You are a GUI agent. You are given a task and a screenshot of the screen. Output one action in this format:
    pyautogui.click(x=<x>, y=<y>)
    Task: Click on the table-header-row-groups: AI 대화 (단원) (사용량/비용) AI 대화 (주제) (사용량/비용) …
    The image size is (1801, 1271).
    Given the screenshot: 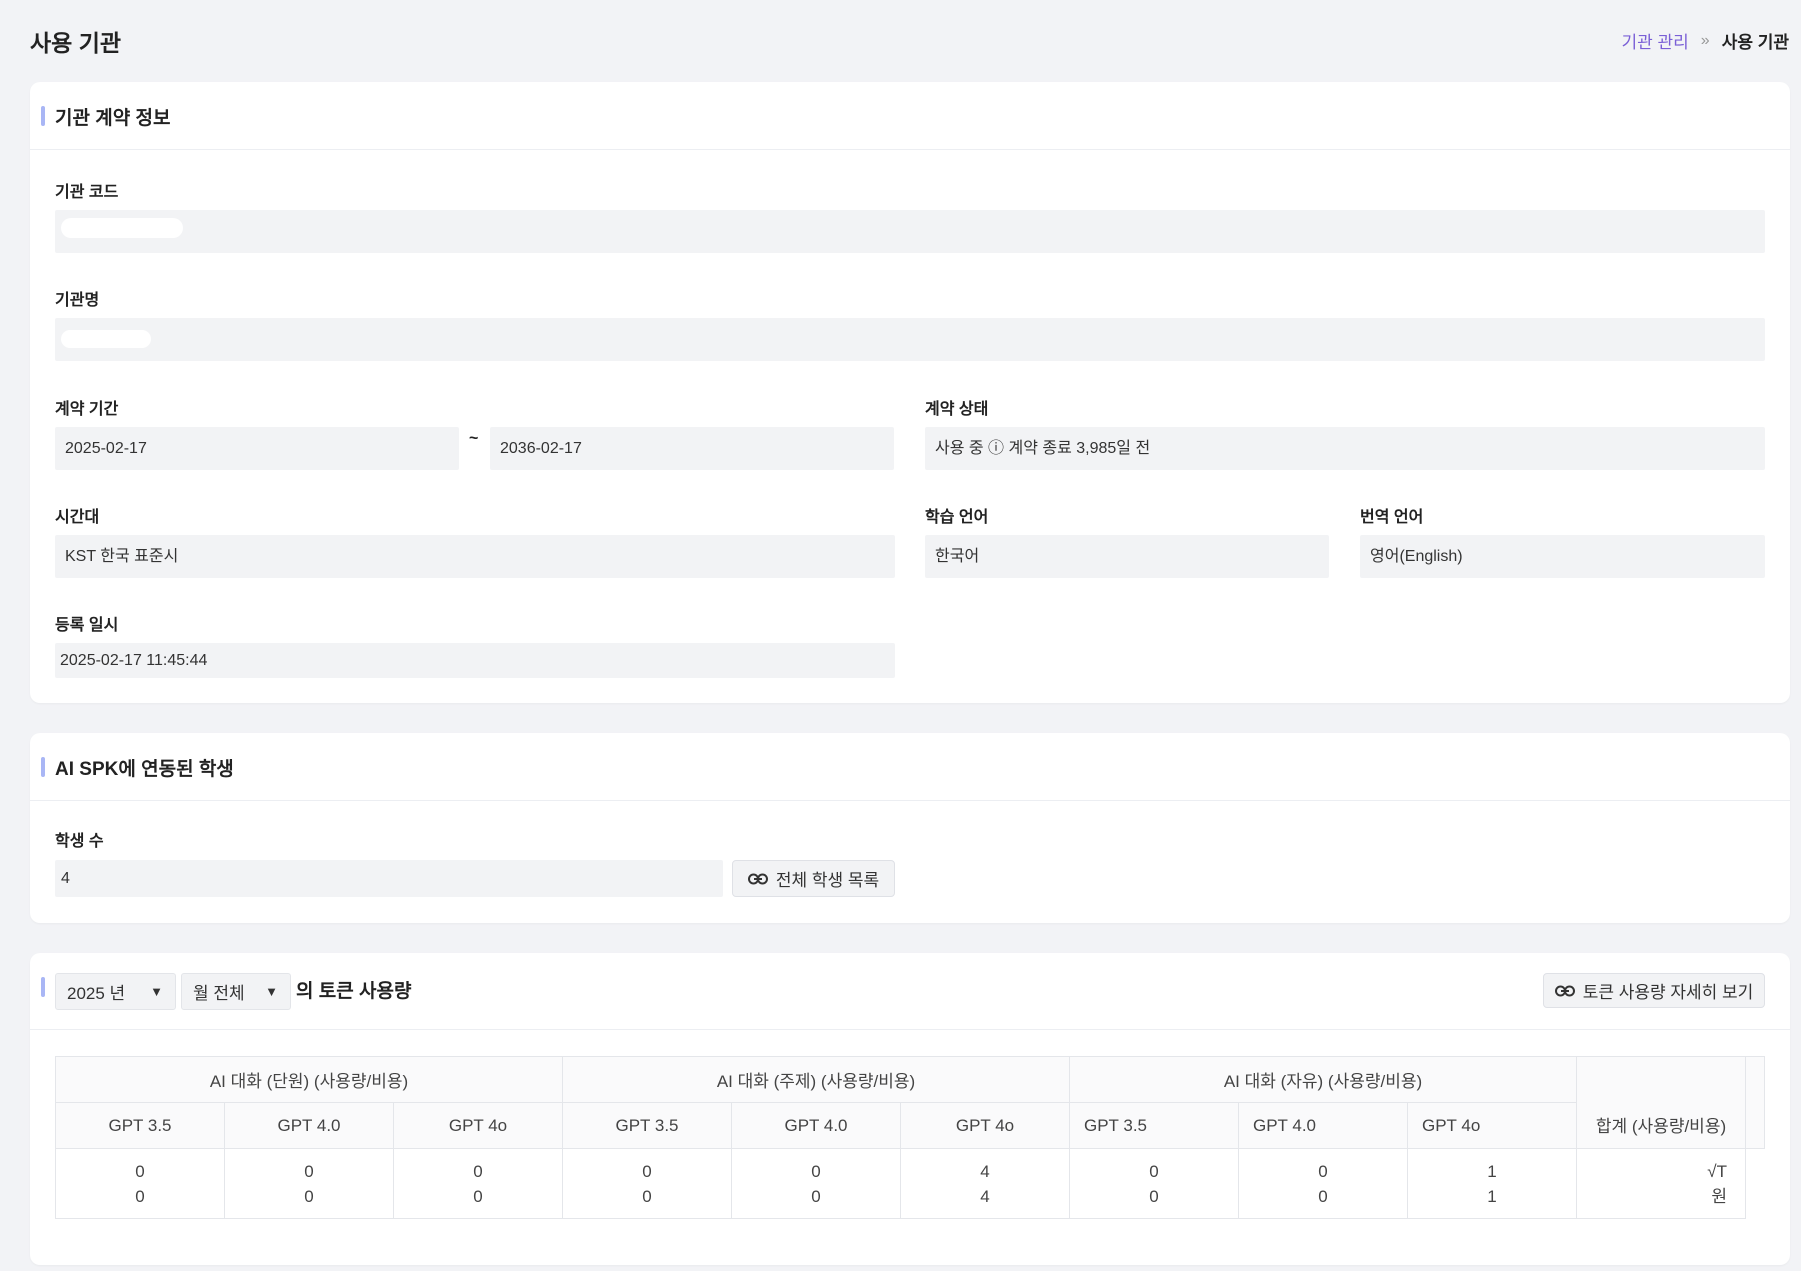 What is the action you would take?
    pyautogui.click(x=910, y=1102)
    